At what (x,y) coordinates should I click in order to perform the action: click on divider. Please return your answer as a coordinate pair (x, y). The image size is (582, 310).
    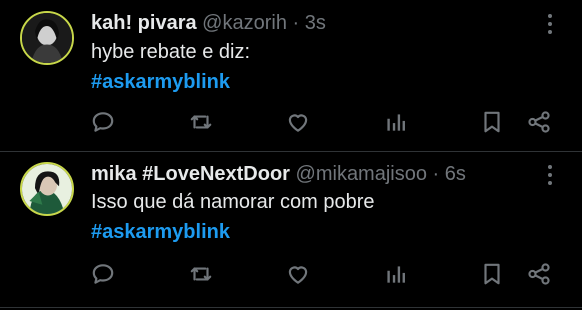
    Looking at the image, I should click on (291, 307).